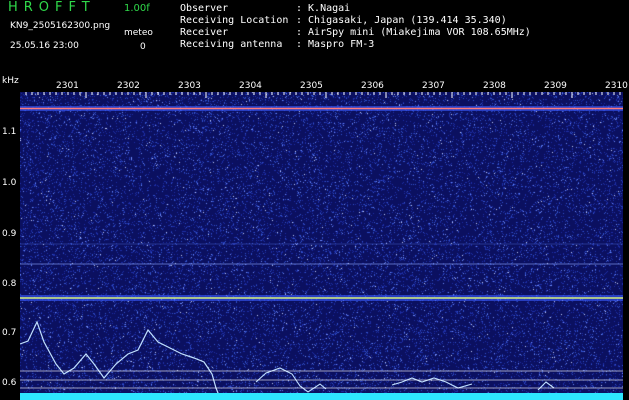  I want to click on observer-value: : K.Nagai, so click(323, 8).